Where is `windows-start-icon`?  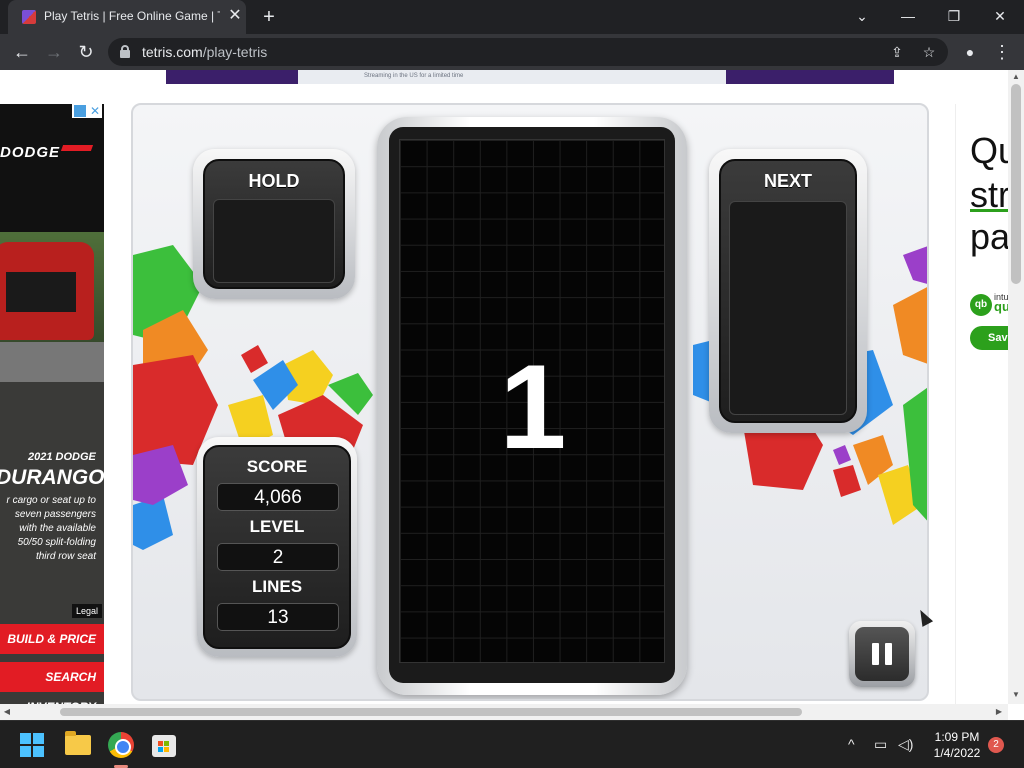
windows-start-icon is located at coordinates (32, 745).